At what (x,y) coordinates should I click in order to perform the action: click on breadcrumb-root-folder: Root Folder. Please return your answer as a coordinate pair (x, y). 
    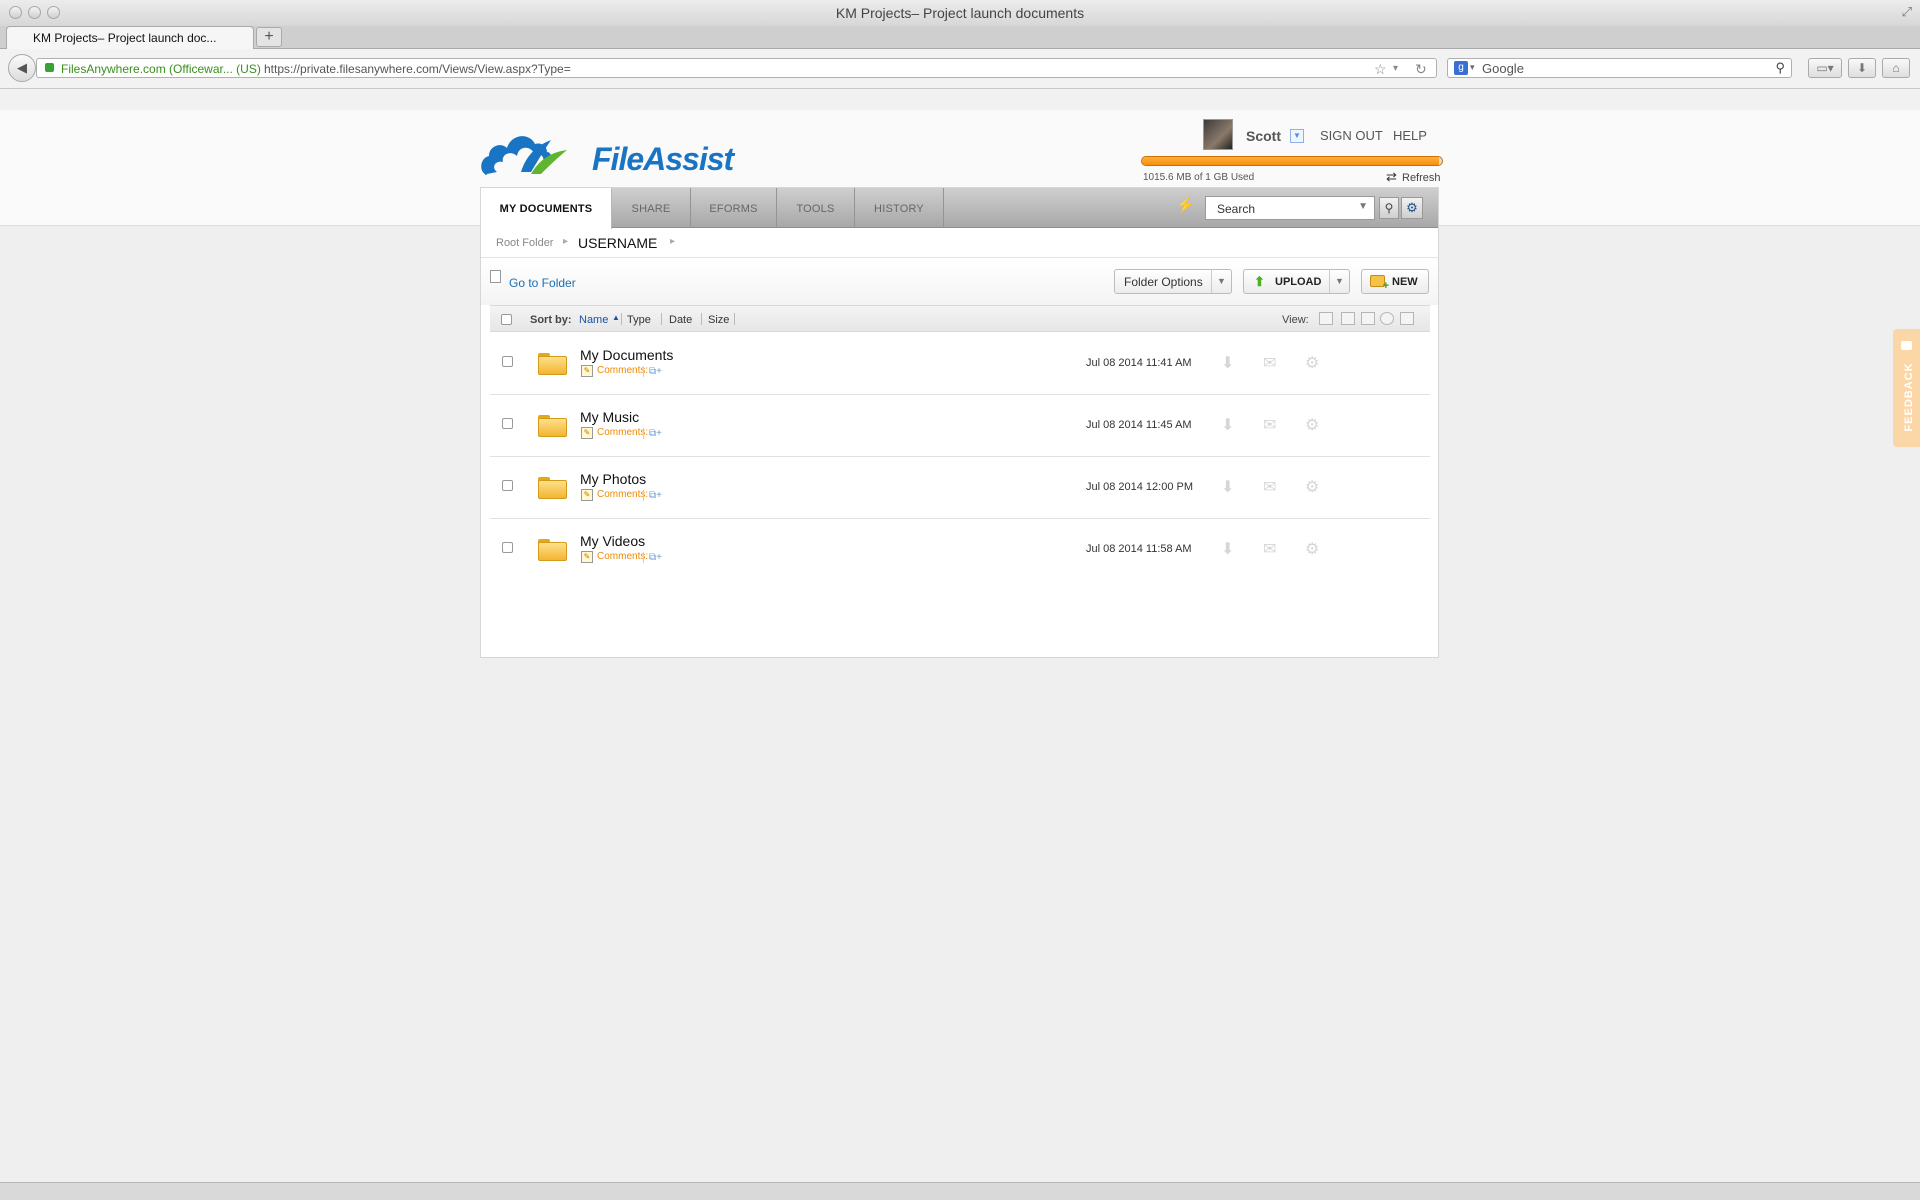
    Looking at the image, I should click on (524, 243).